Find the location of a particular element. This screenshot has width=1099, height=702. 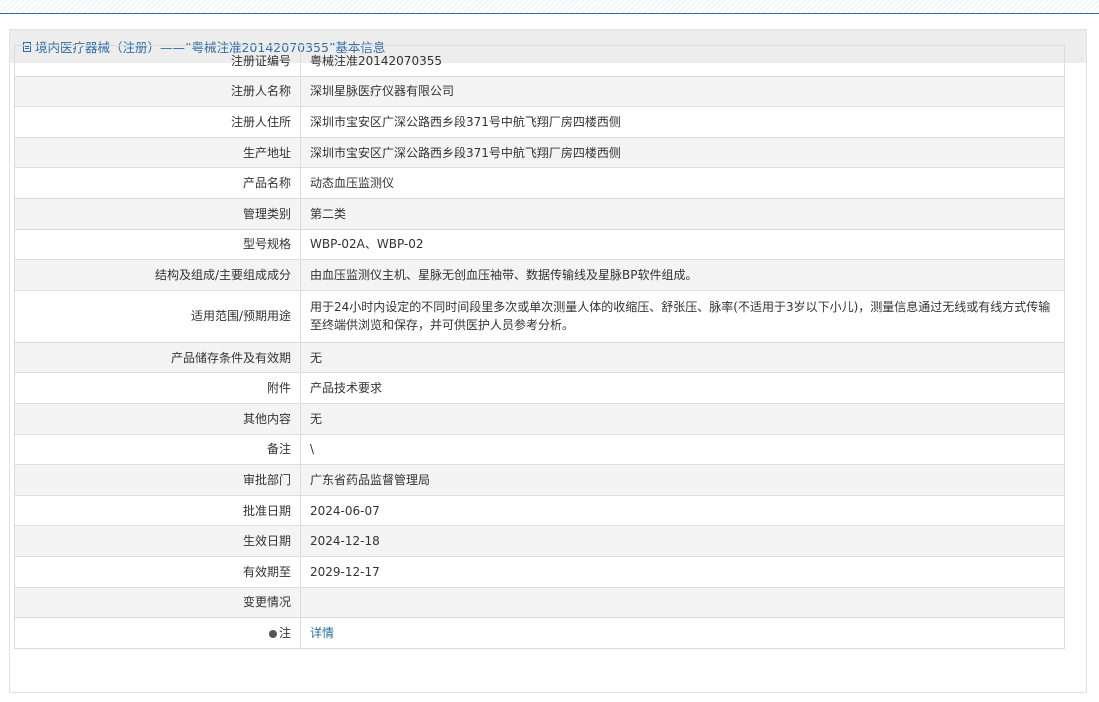

bulb-icon is located at coordinates (272, 633).